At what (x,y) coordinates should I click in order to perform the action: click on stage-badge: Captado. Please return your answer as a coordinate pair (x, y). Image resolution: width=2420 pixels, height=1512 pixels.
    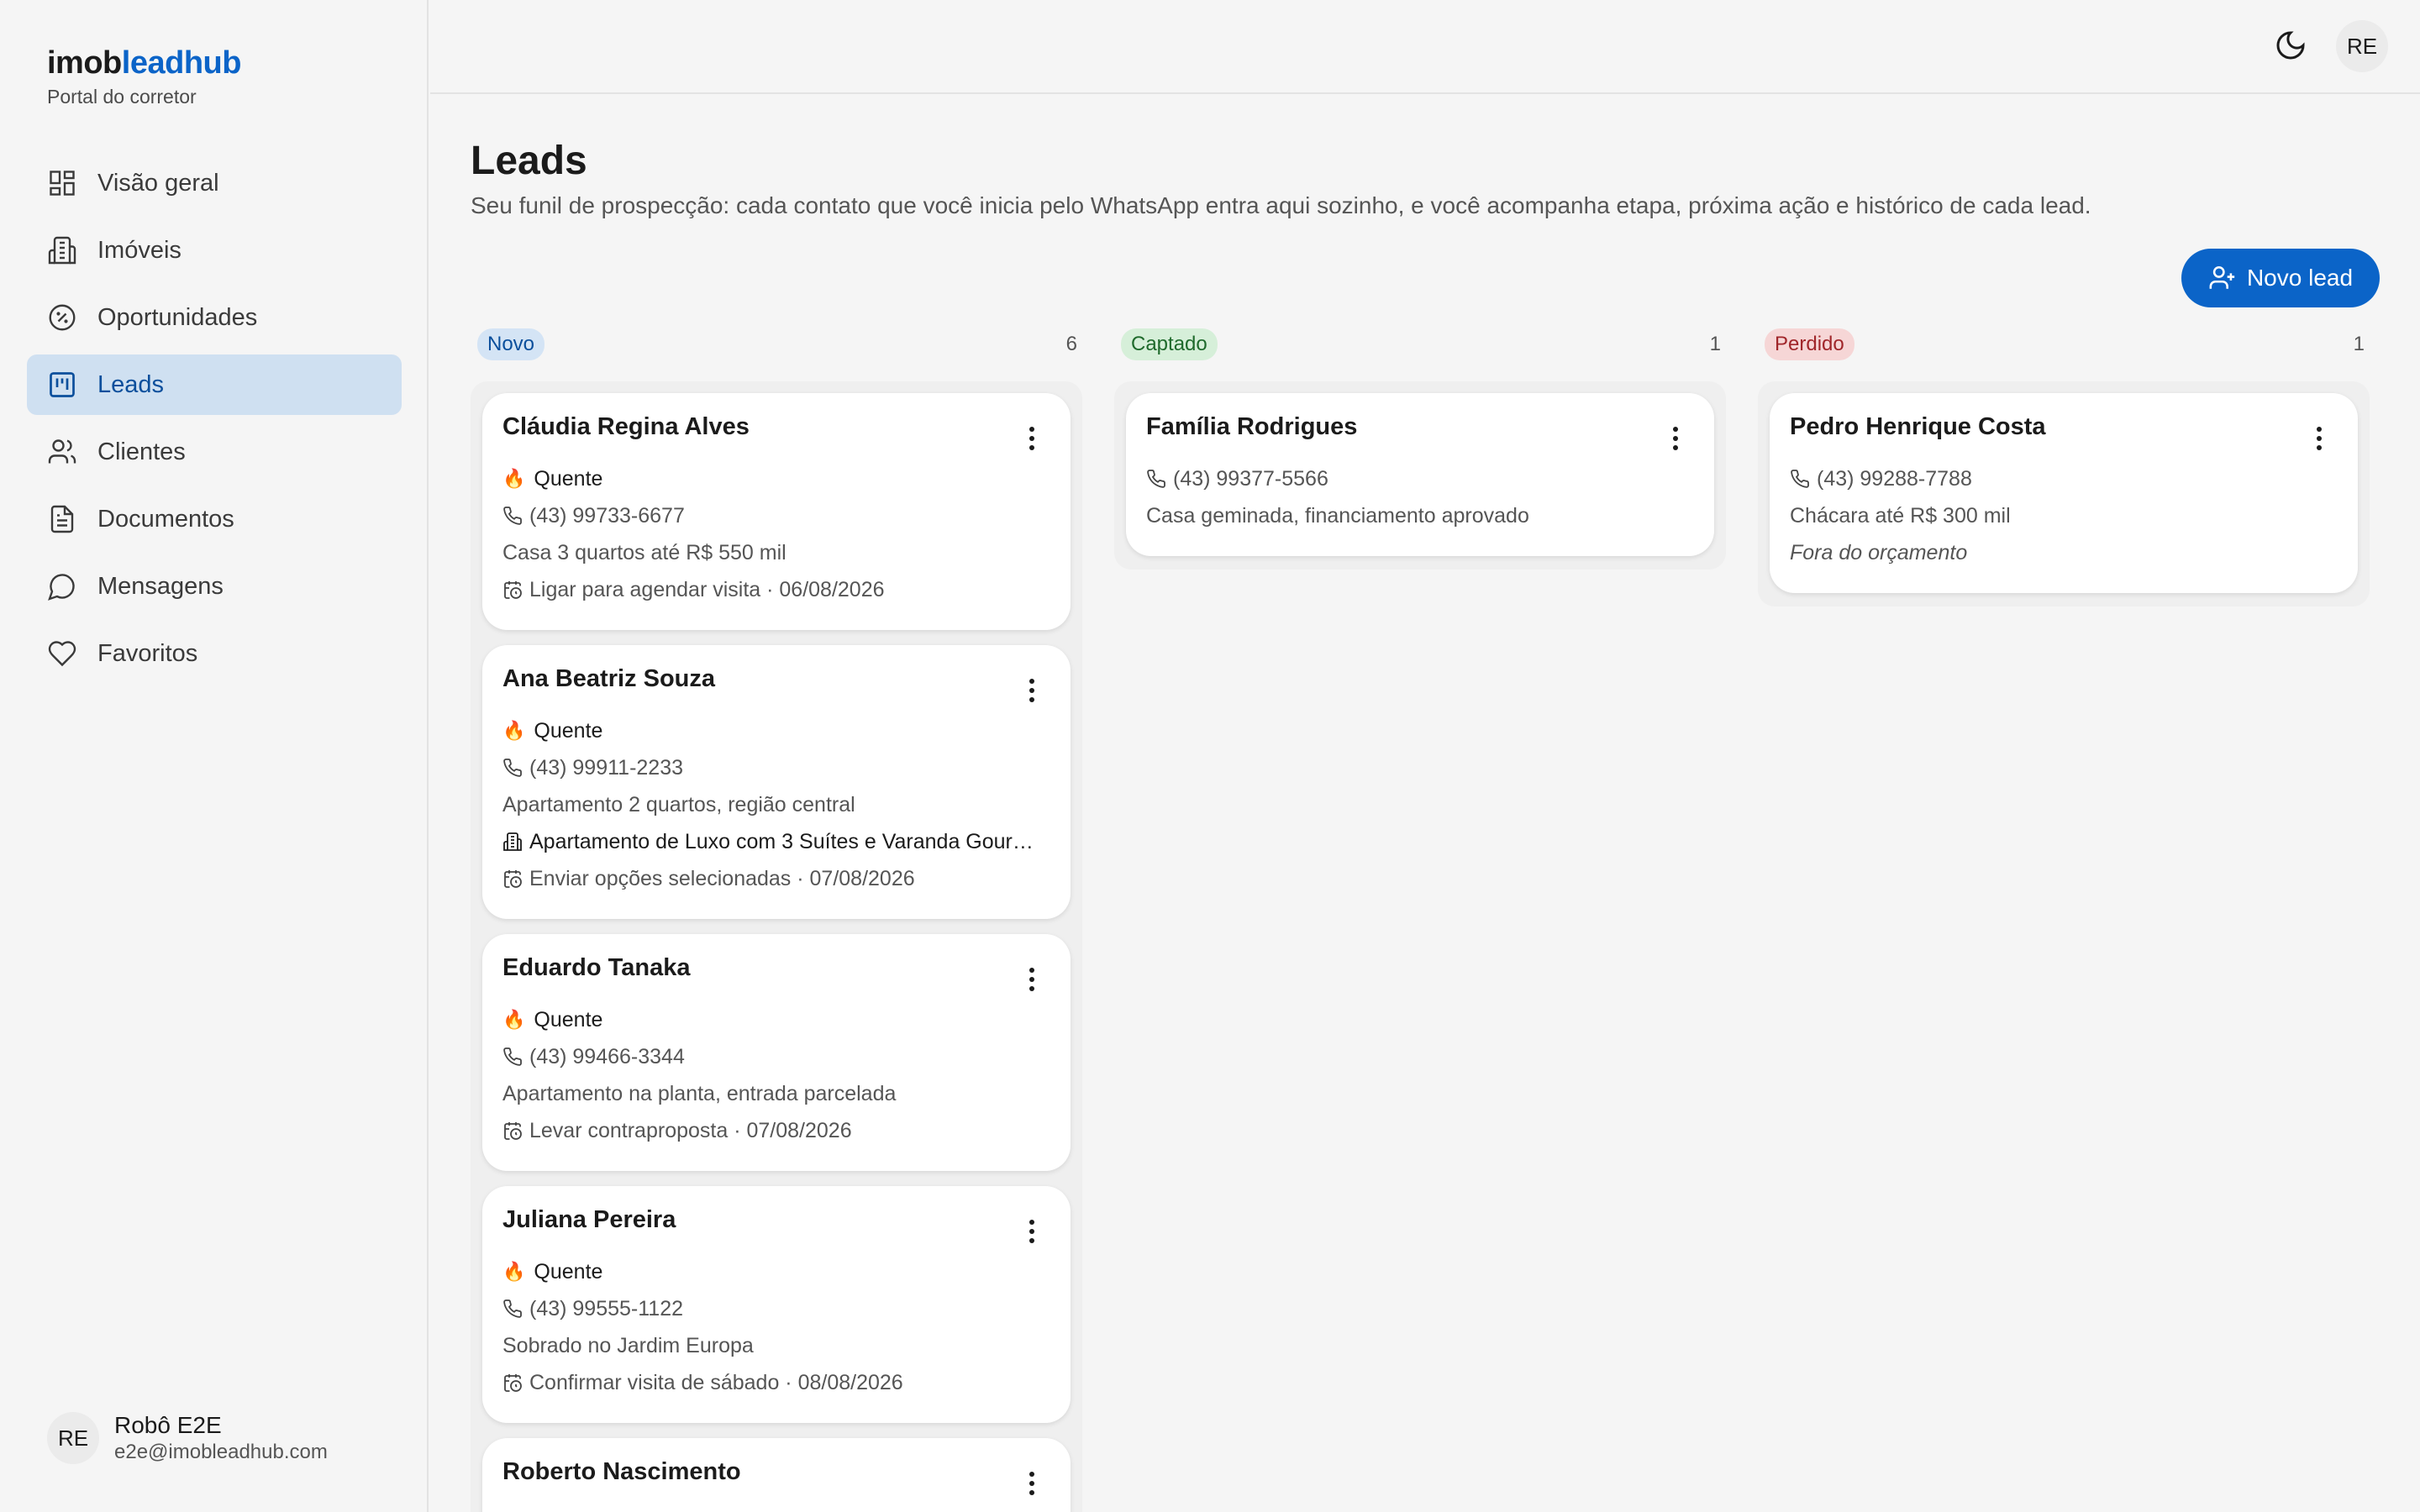
    Looking at the image, I should click on (1169, 344).